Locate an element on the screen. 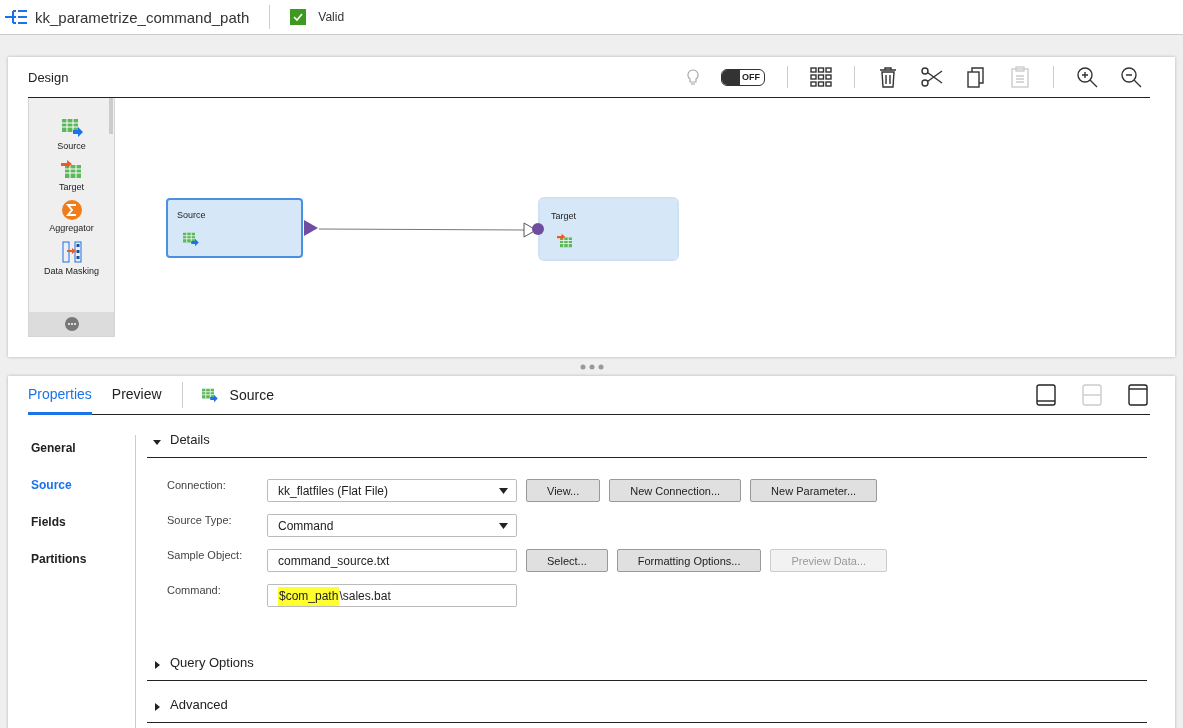 The image size is (1183, 728). field-label: Connection: is located at coordinates (197, 485).